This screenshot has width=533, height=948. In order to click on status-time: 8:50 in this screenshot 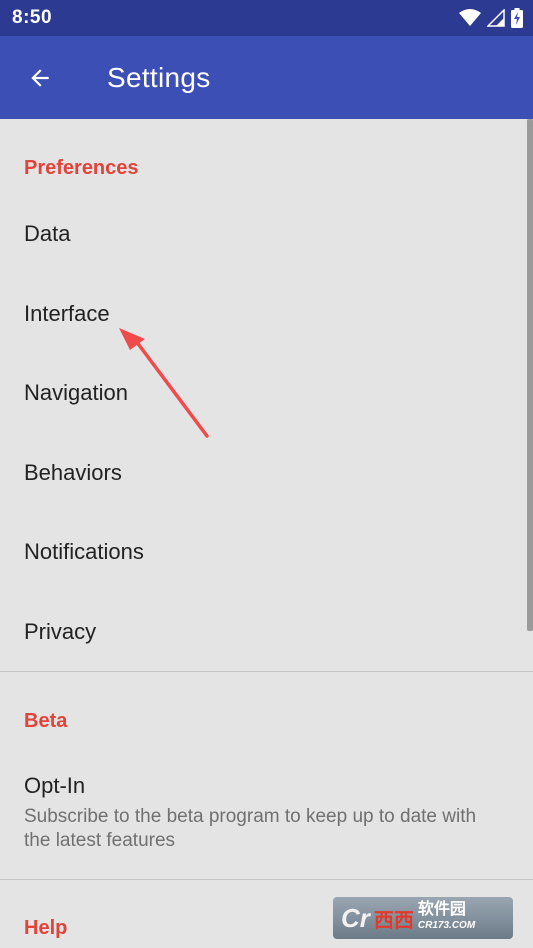, I will do `click(32, 17)`.